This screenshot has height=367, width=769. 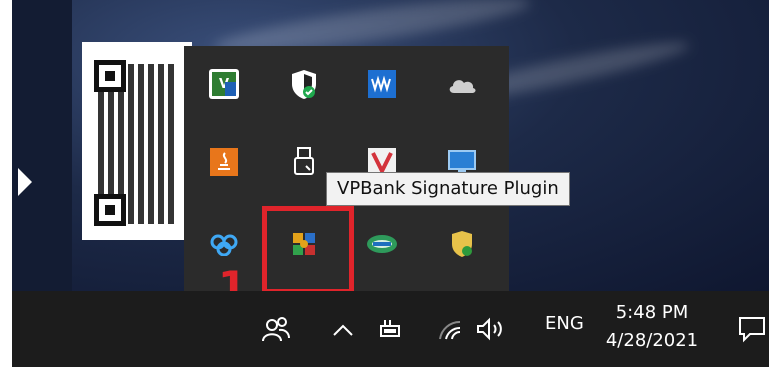 What do you see at coordinates (304, 84) in the screenshot?
I see `windows-security-icon` at bounding box center [304, 84].